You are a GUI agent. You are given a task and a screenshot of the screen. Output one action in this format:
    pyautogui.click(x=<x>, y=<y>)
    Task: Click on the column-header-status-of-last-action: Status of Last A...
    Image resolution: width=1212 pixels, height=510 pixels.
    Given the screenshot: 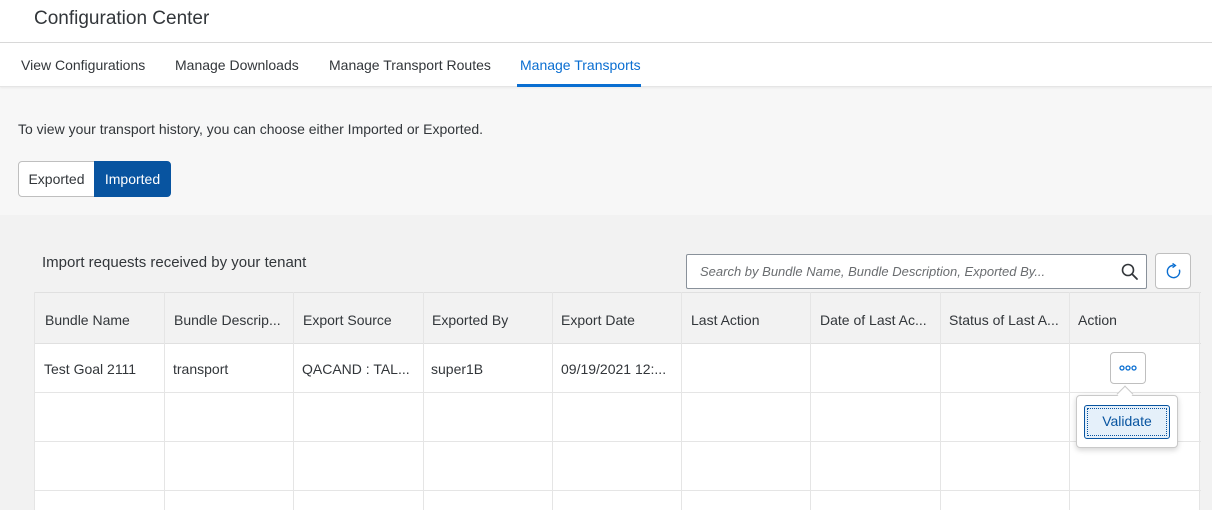 What is the action you would take?
    pyautogui.click(x=1004, y=320)
    